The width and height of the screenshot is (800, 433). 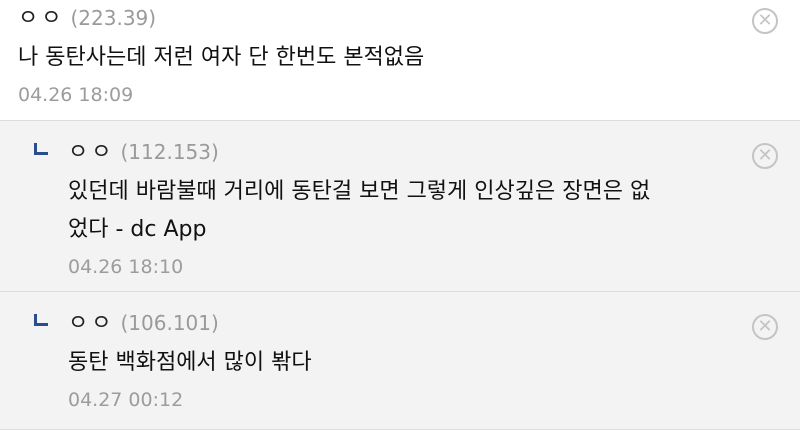 What do you see at coordinates (137, 229) in the screenshot?
I see `reply-text-line-2: 었다 - dc App` at bounding box center [137, 229].